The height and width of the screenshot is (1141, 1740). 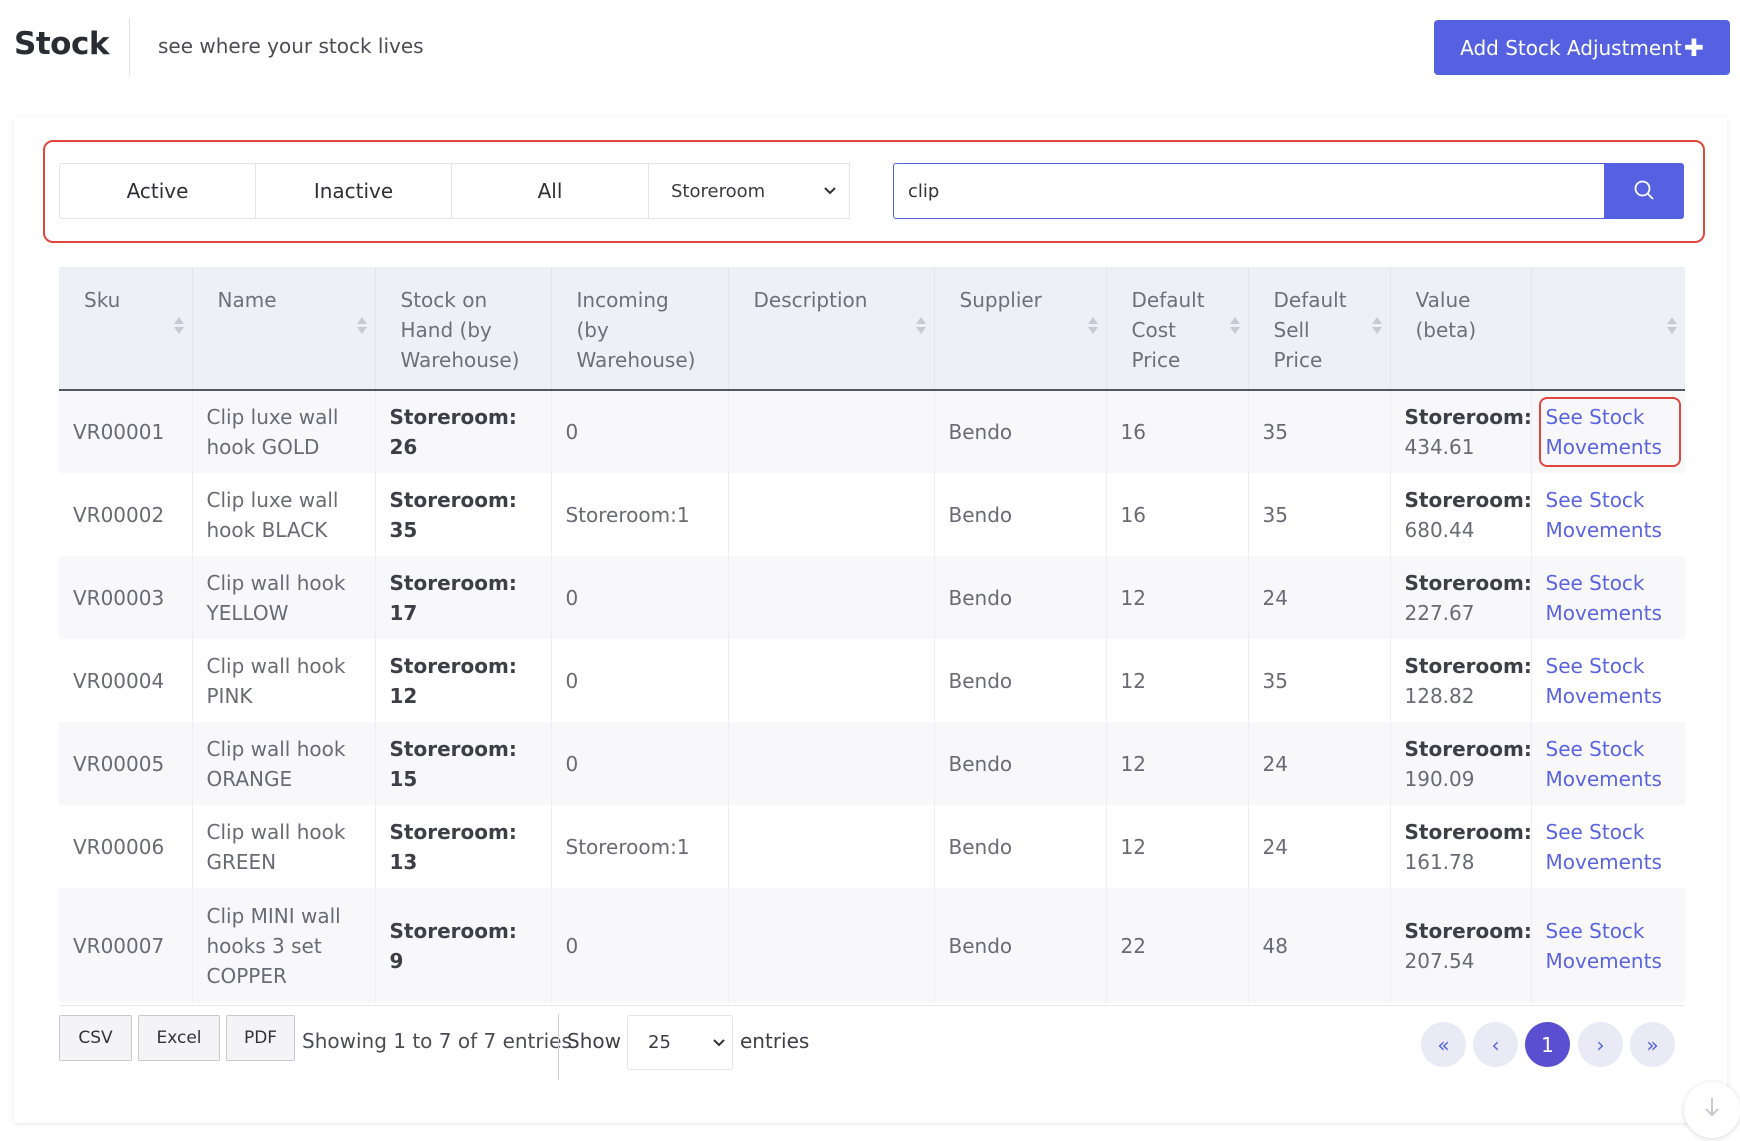 I want to click on cell-stock-on-hand: Storeroom: 12, so click(x=463, y=680).